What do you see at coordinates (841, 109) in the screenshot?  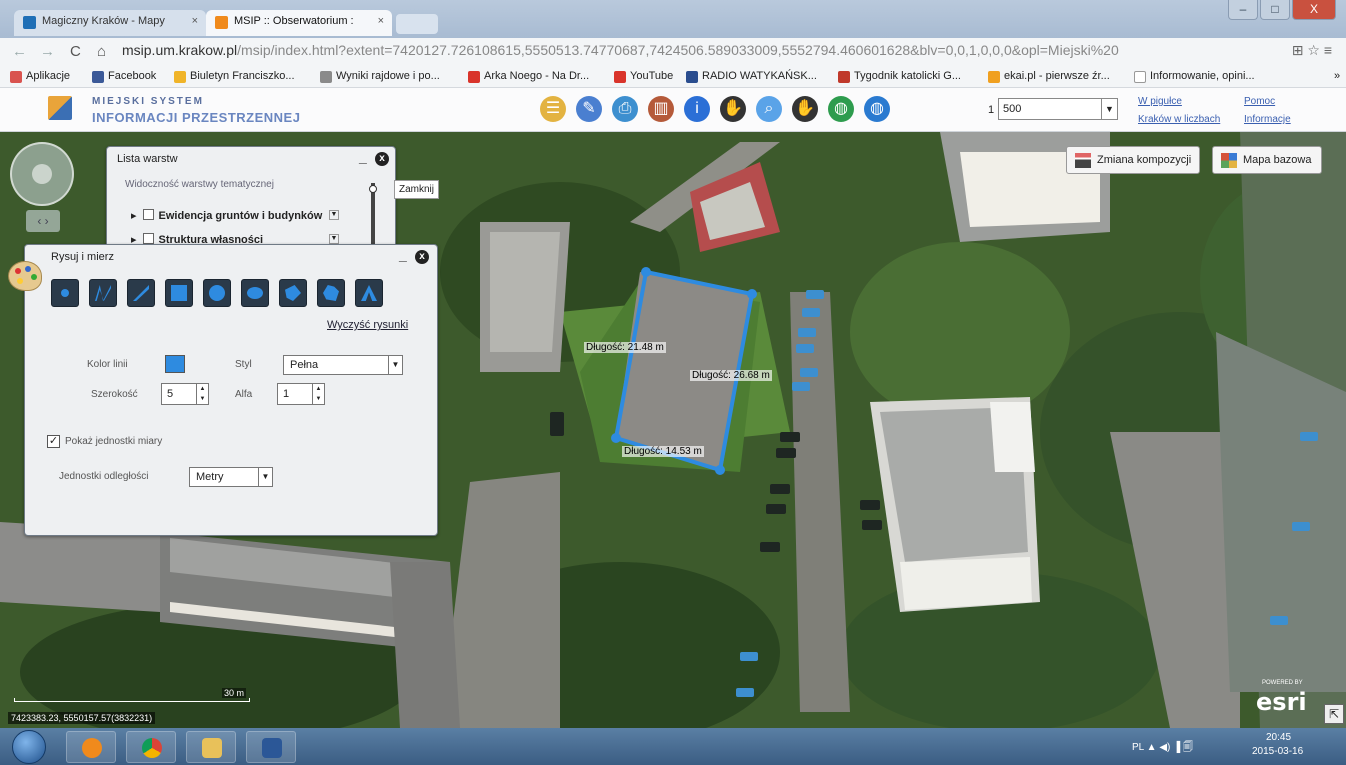 I see `globe-icon: ◍` at bounding box center [841, 109].